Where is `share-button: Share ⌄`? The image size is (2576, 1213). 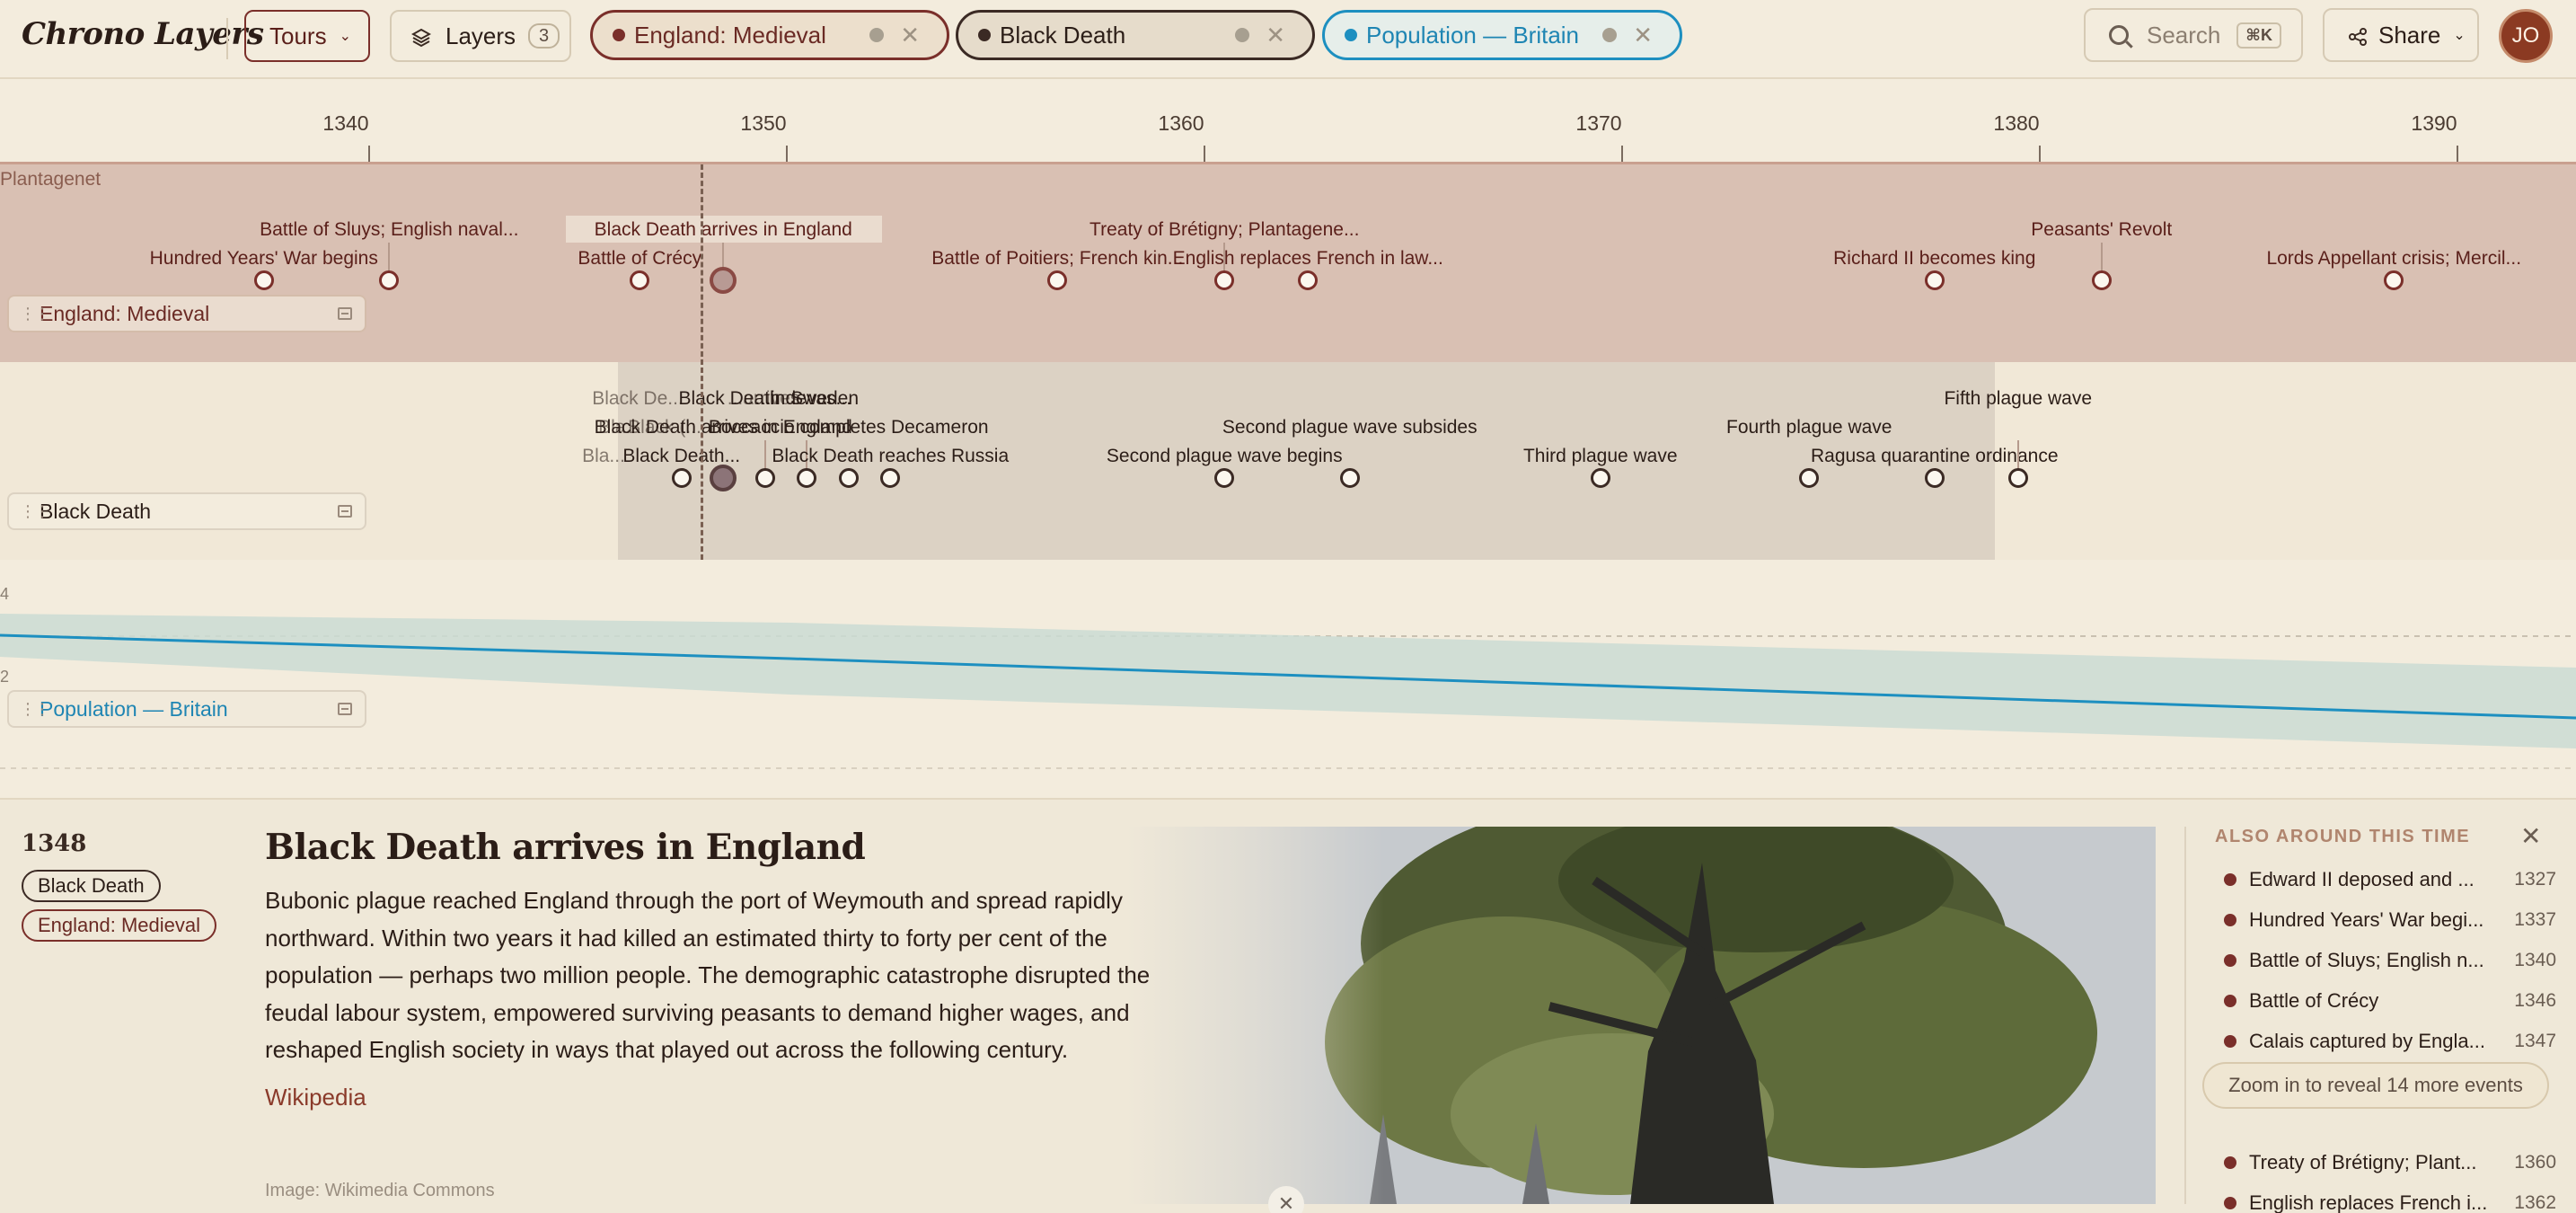 share-button: Share ⌄ is located at coordinates (2401, 35).